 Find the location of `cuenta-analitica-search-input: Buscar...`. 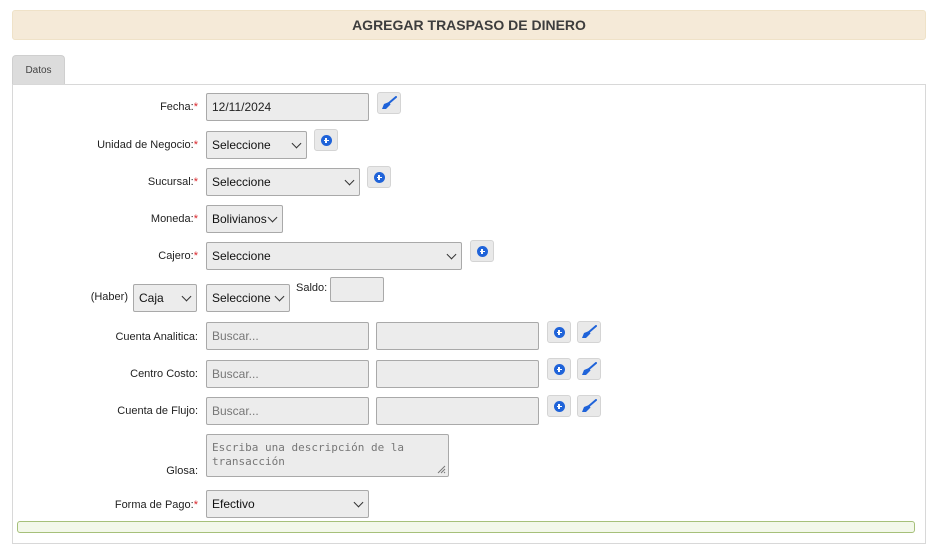

cuenta-analitica-search-input: Buscar... is located at coordinates (287, 336).